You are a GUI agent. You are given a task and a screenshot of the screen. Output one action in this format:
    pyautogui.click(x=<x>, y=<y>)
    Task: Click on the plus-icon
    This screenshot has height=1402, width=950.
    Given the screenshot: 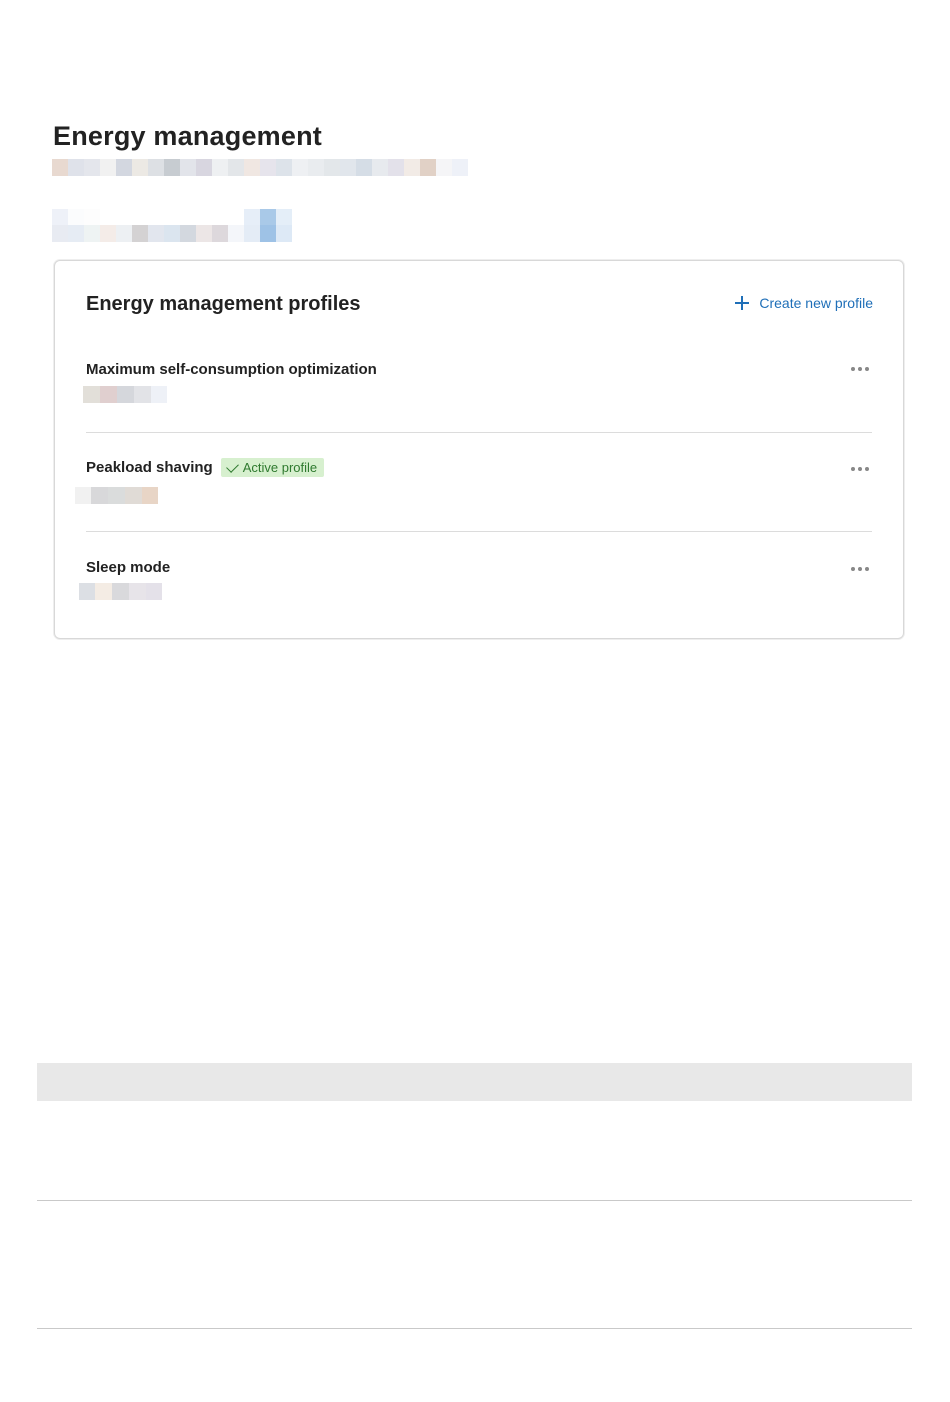 What is the action you would take?
    pyautogui.click(x=742, y=303)
    